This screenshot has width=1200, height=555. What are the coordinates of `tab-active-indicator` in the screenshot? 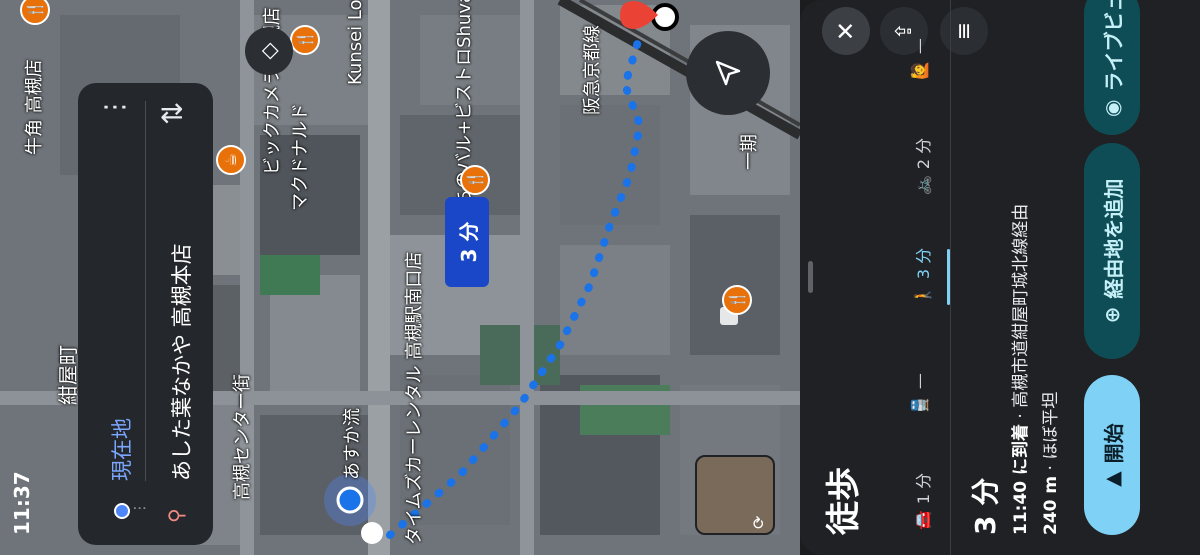 It's located at (948, 277).